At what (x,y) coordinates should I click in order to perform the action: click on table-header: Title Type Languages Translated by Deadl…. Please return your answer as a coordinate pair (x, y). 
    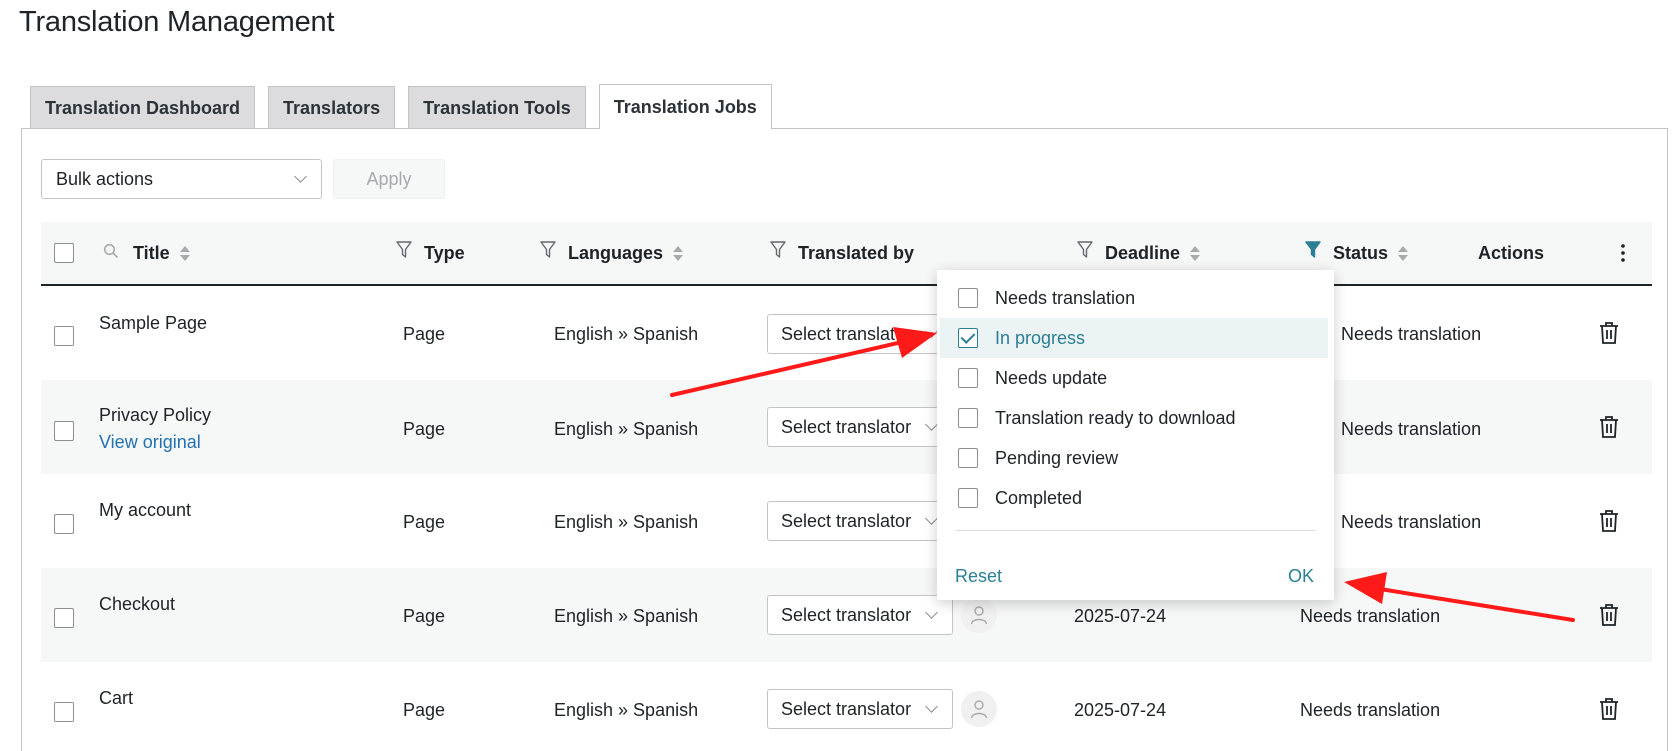
    Looking at the image, I should click on (846, 254).